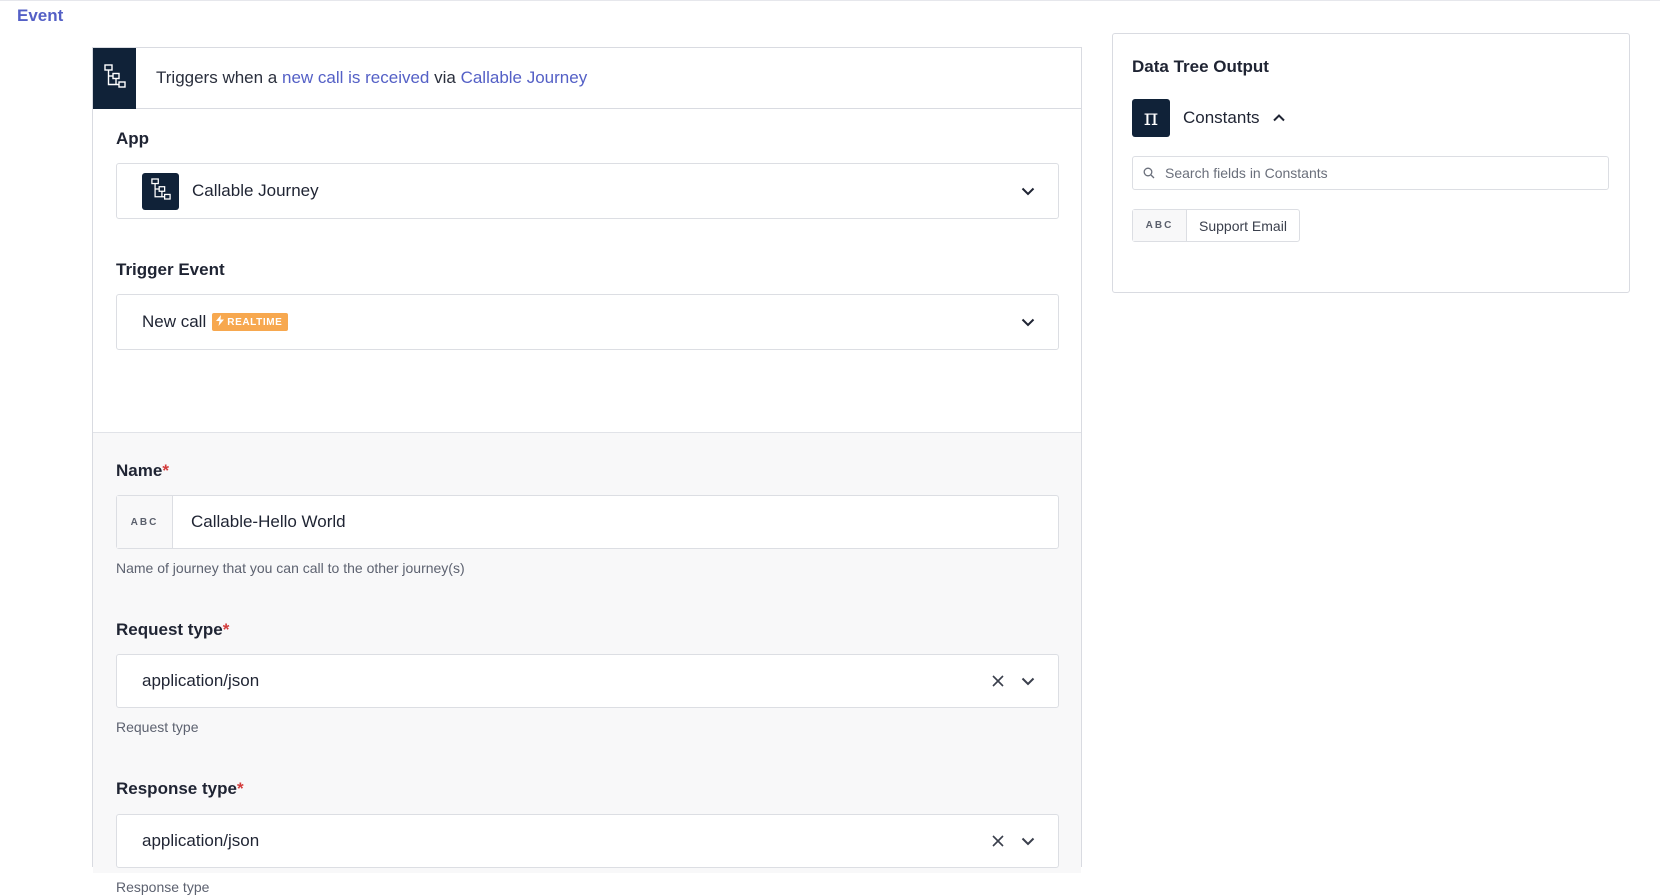 The height and width of the screenshot is (895, 1660). What do you see at coordinates (1279, 118) in the screenshot?
I see `chevron-up-icon` at bounding box center [1279, 118].